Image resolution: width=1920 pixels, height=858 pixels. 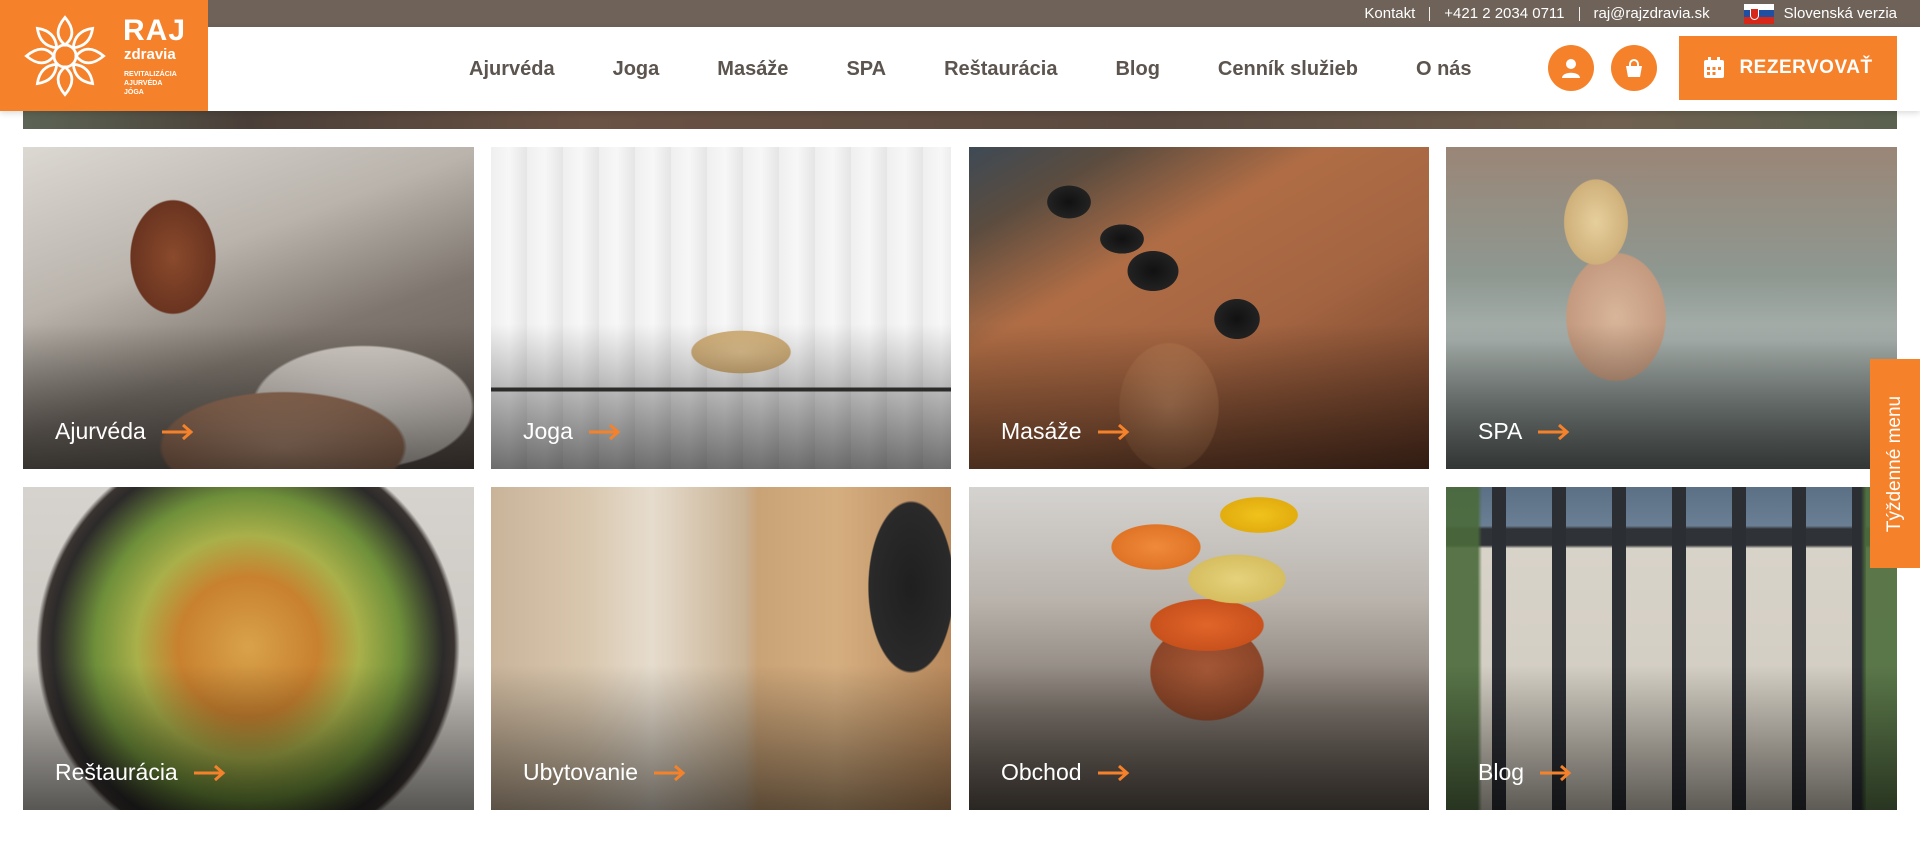 What do you see at coordinates (1199, 648) in the screenshot?
I see `tile-obchod: Obchod` at bounding box center [1199, 648].